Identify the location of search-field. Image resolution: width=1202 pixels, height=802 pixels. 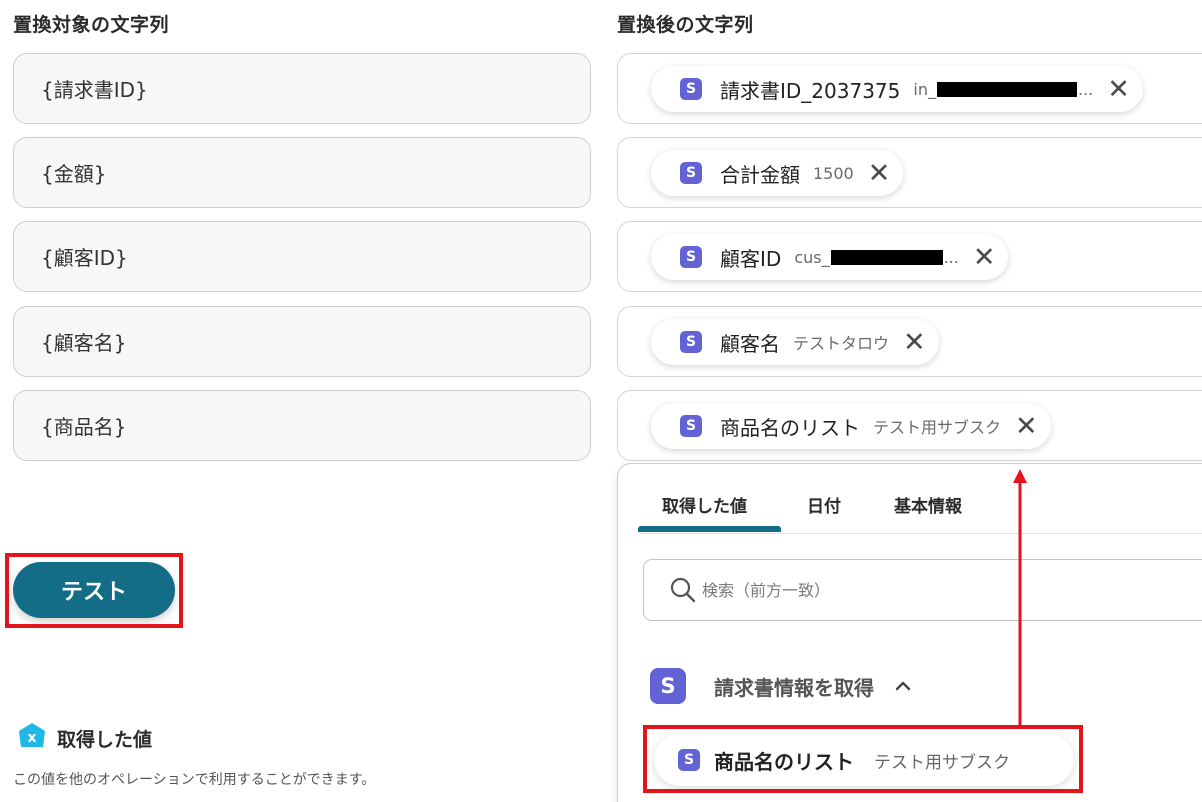
(922, 590).